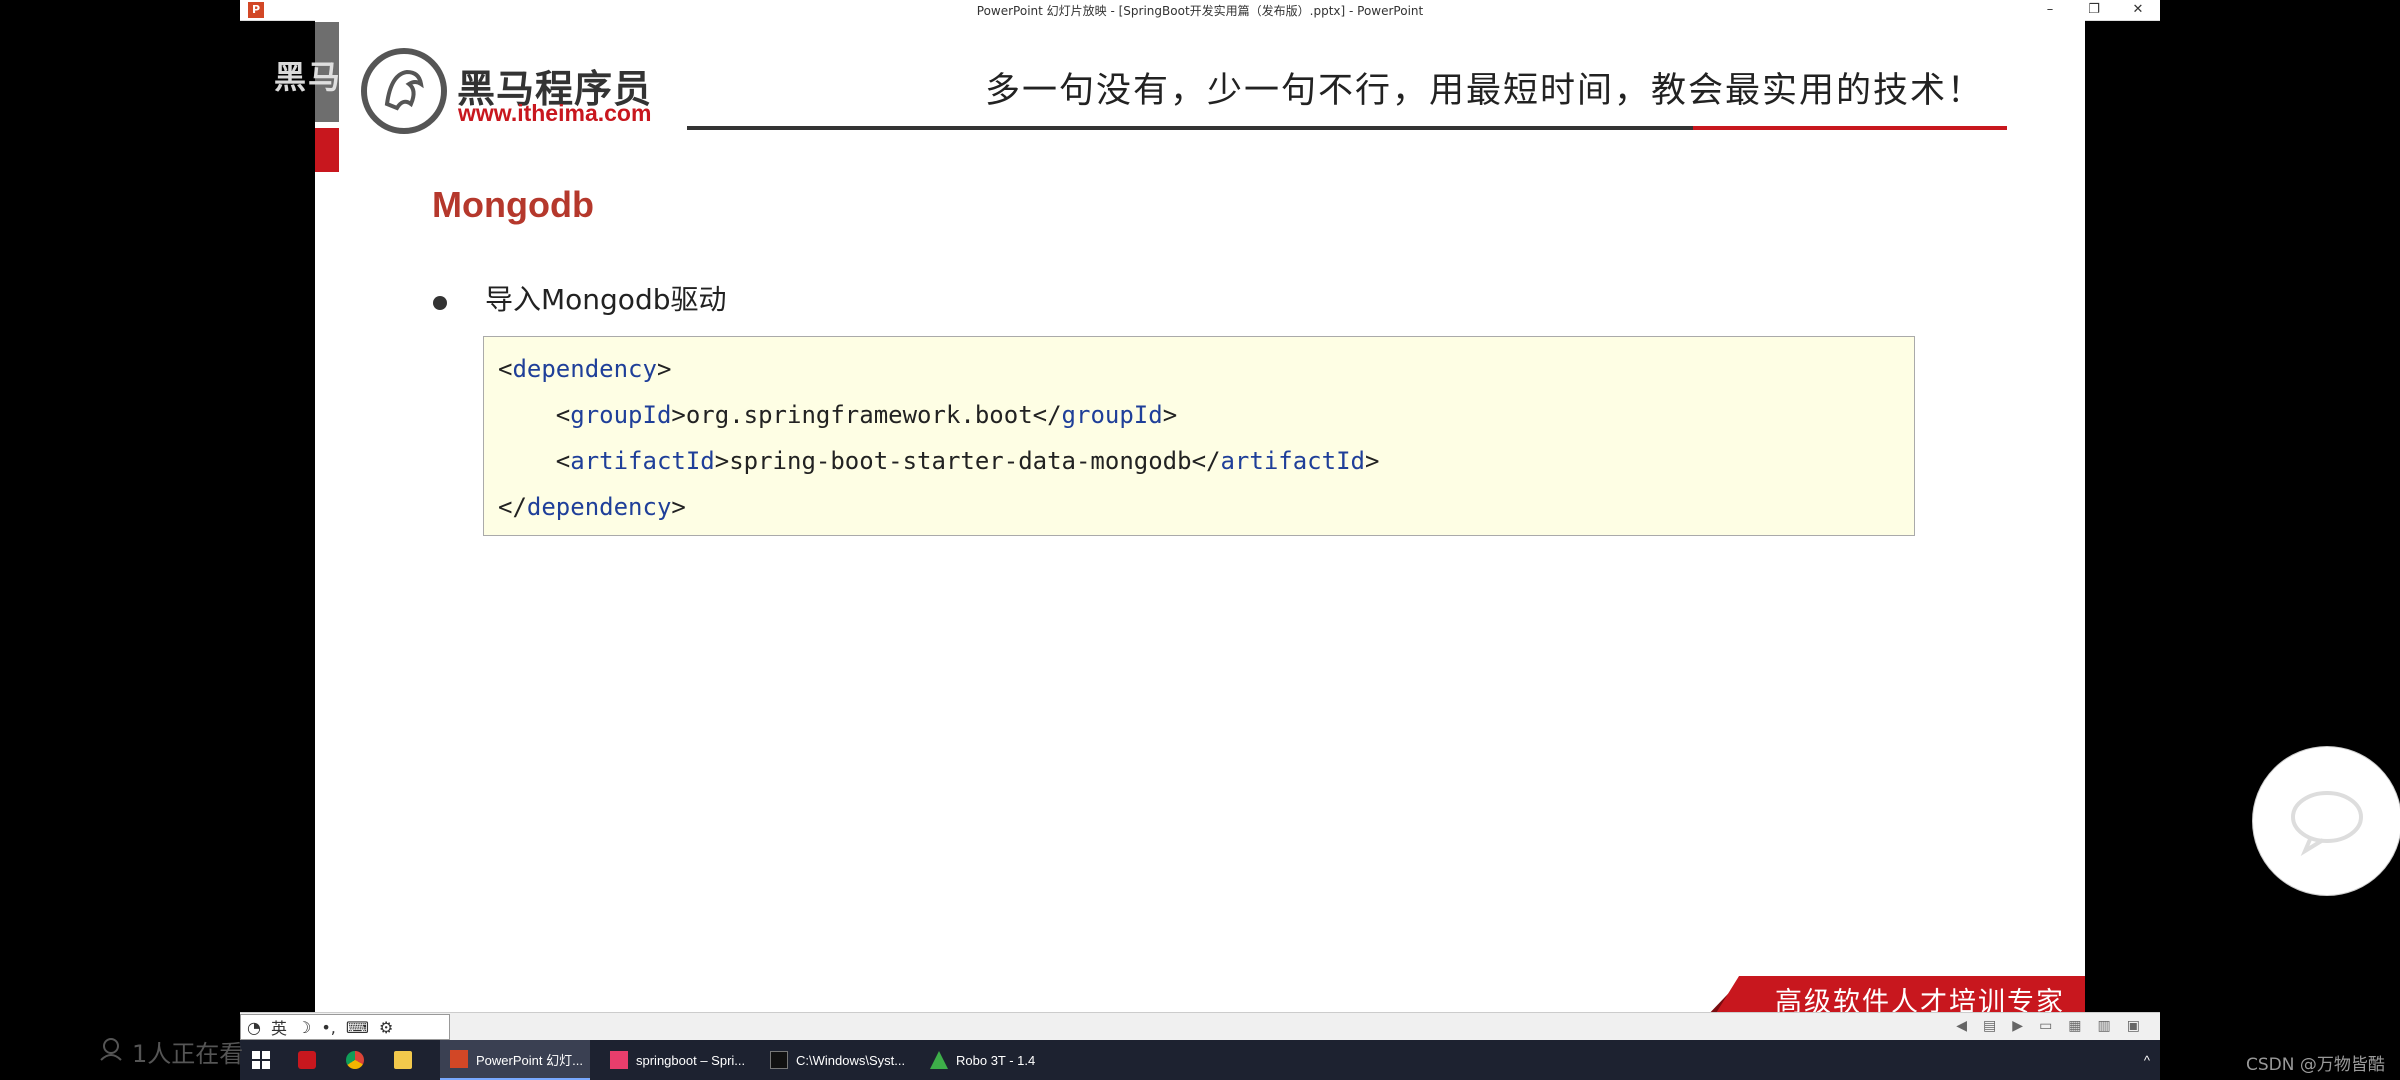  What do you see at coordinates (606, 299) in the screenshot?
I see `bullet-text: 导入Mongodb驱动` at bounding box center [606, 299].